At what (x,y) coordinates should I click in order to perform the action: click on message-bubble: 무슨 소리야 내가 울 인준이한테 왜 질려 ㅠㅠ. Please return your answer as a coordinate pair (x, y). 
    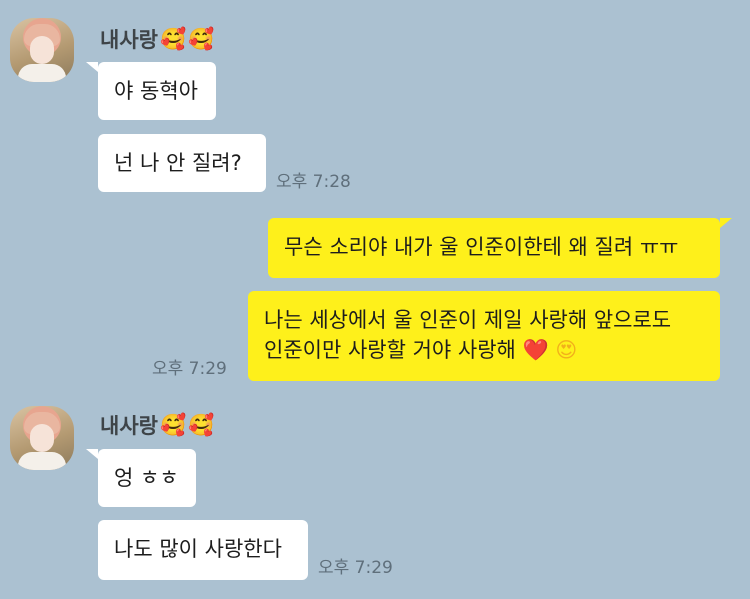
    Looking at the image, I should click on (494, 248).